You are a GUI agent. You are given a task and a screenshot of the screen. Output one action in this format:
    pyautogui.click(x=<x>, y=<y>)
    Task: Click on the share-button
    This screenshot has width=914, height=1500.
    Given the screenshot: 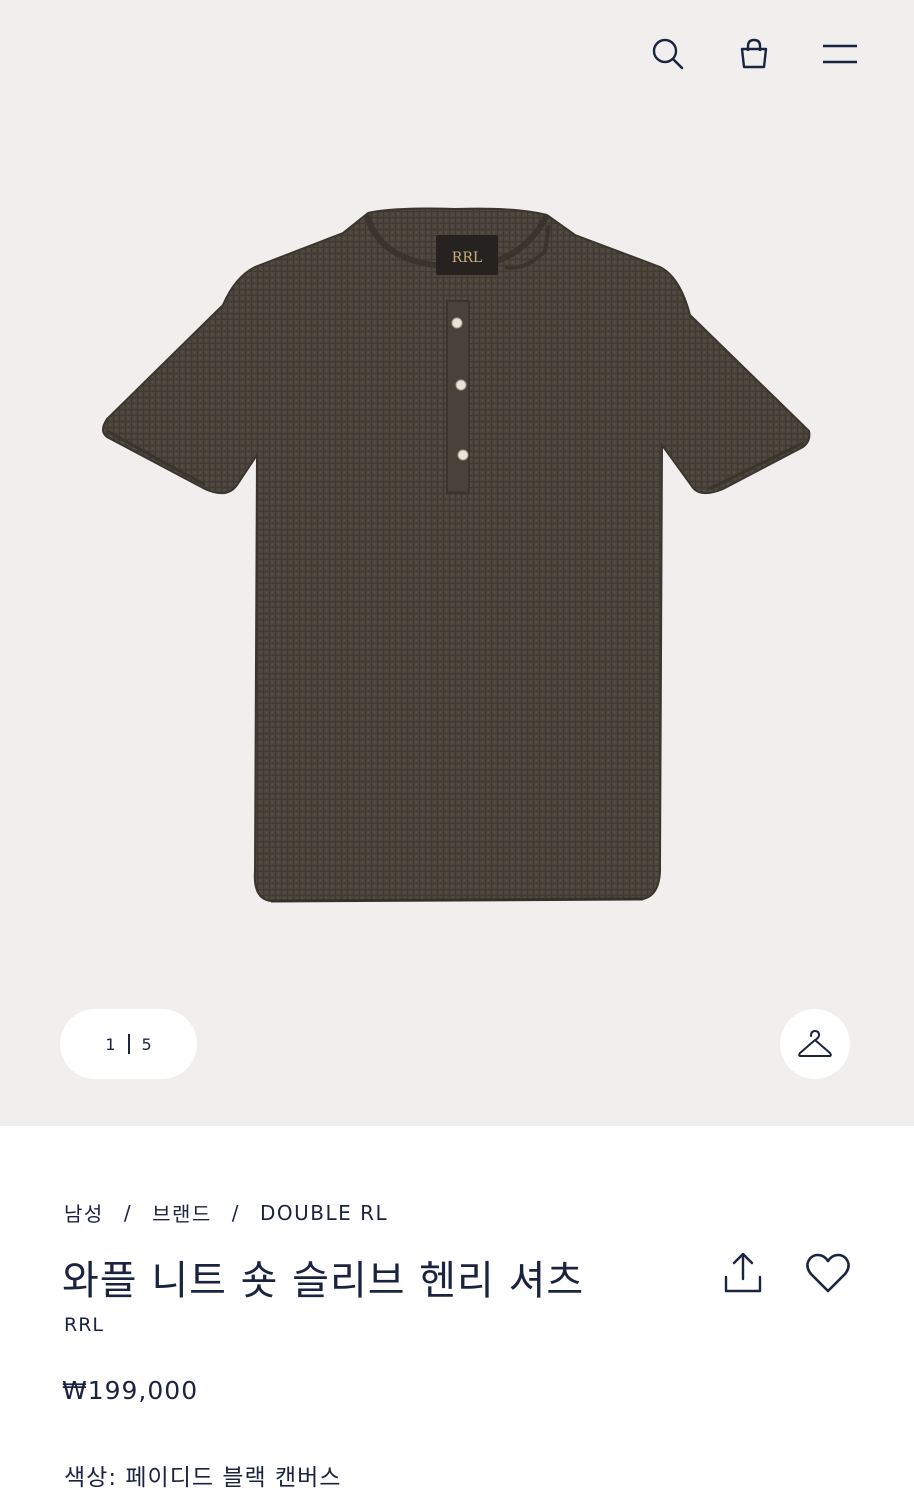 What is the action you would take?
    pyautogui.click(x=743, y=1273)
    